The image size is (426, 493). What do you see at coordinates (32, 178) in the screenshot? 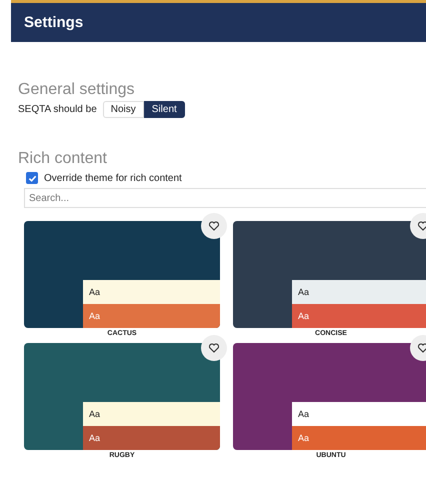
I see `override-checkbox` at bounding box center [32, 178].